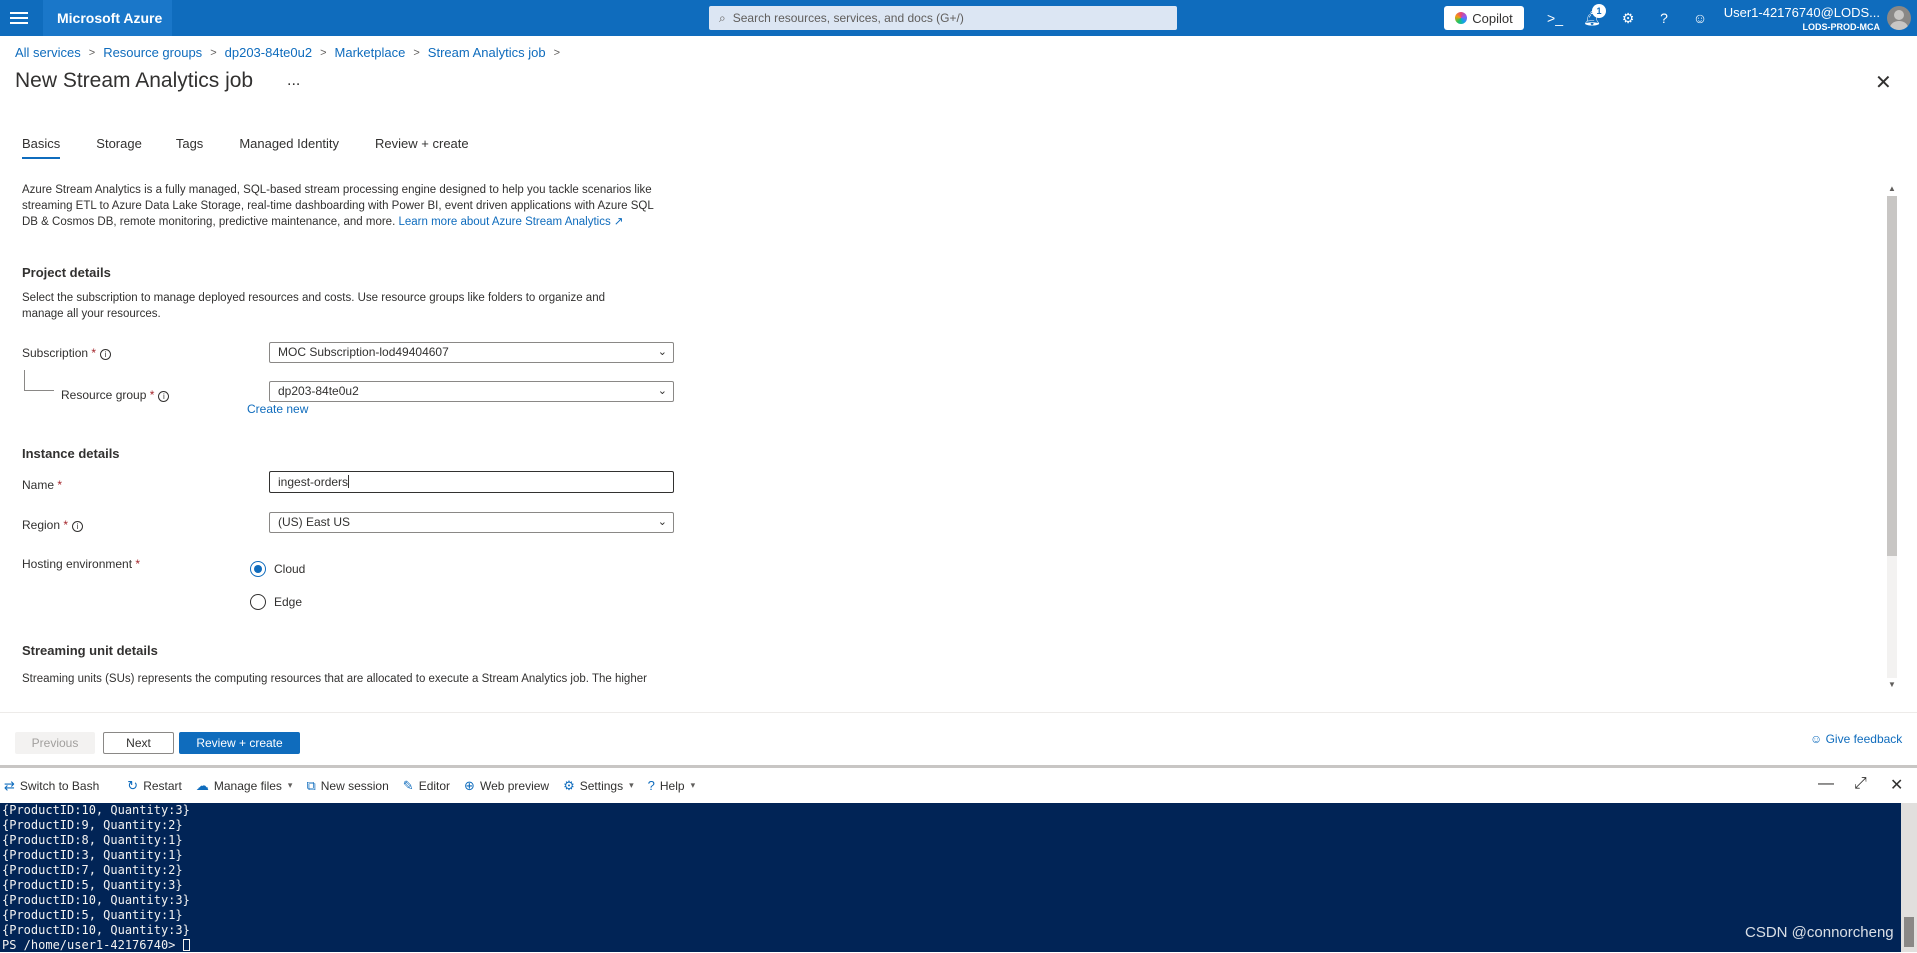 This screenshot has height=953, width=1917. What do you see at coordinates (471, 352) in the screenshot?
I see `subscription-select: MOC Subscription-lod49404607 ⌄` at bounding box center [471, 352].